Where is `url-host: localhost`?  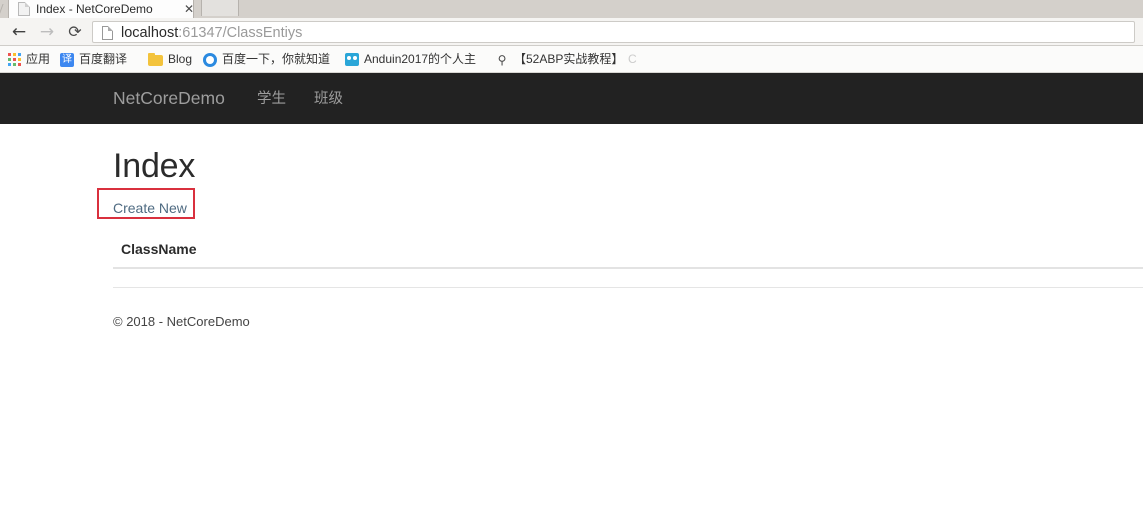
url-host: localhost is located at coordinates (150, 33).